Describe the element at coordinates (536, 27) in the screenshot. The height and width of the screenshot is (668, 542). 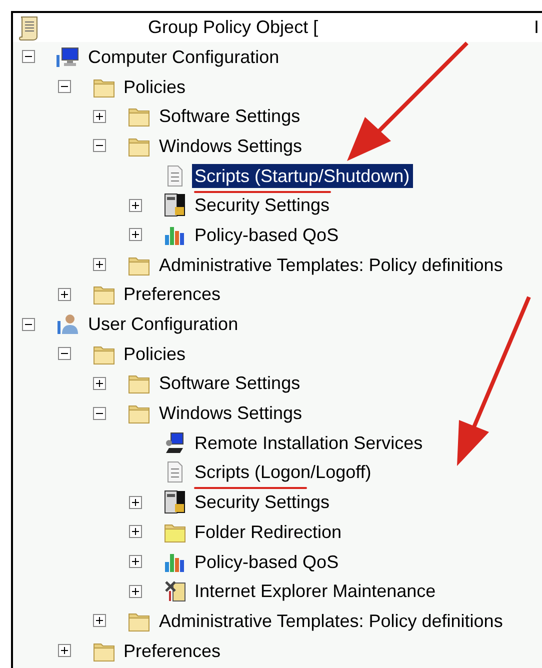
I see `column-header: I` at that location.